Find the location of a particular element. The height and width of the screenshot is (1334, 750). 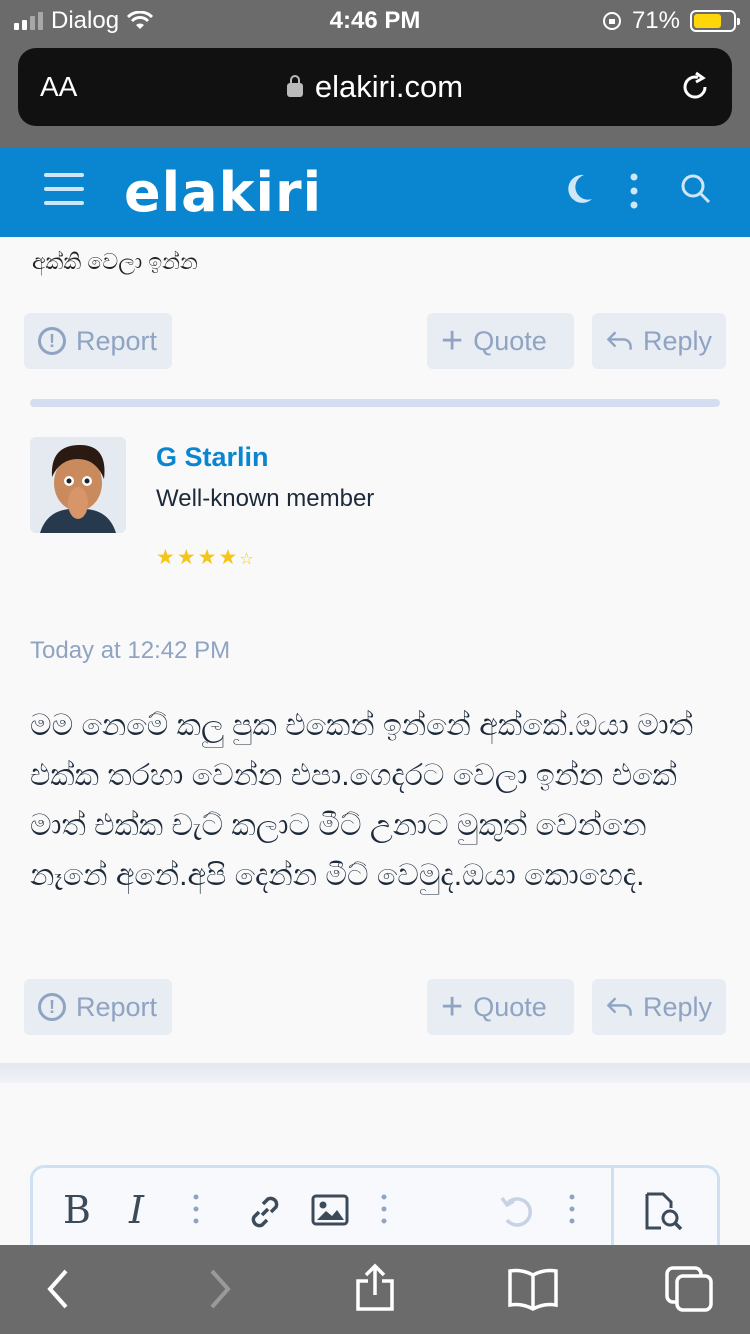

image-icon is located at coordinates (330, 1210).